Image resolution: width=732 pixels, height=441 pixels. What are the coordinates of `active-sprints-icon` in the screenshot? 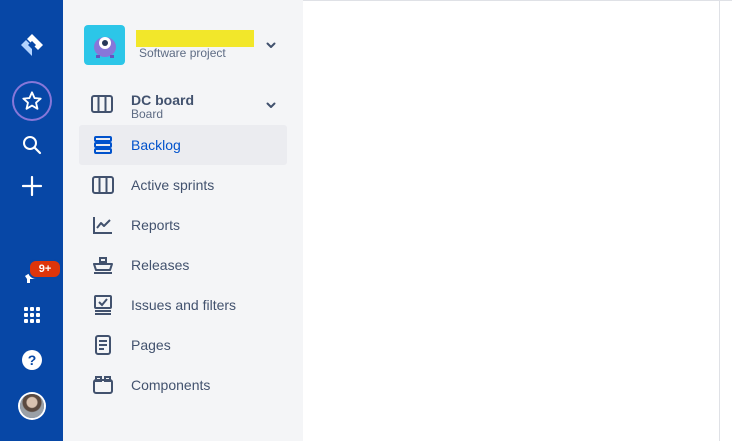 It's located at (103, 185).